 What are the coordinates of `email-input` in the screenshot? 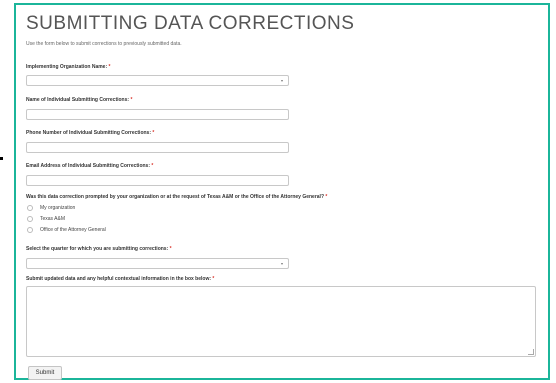 It's located at (157, 180).